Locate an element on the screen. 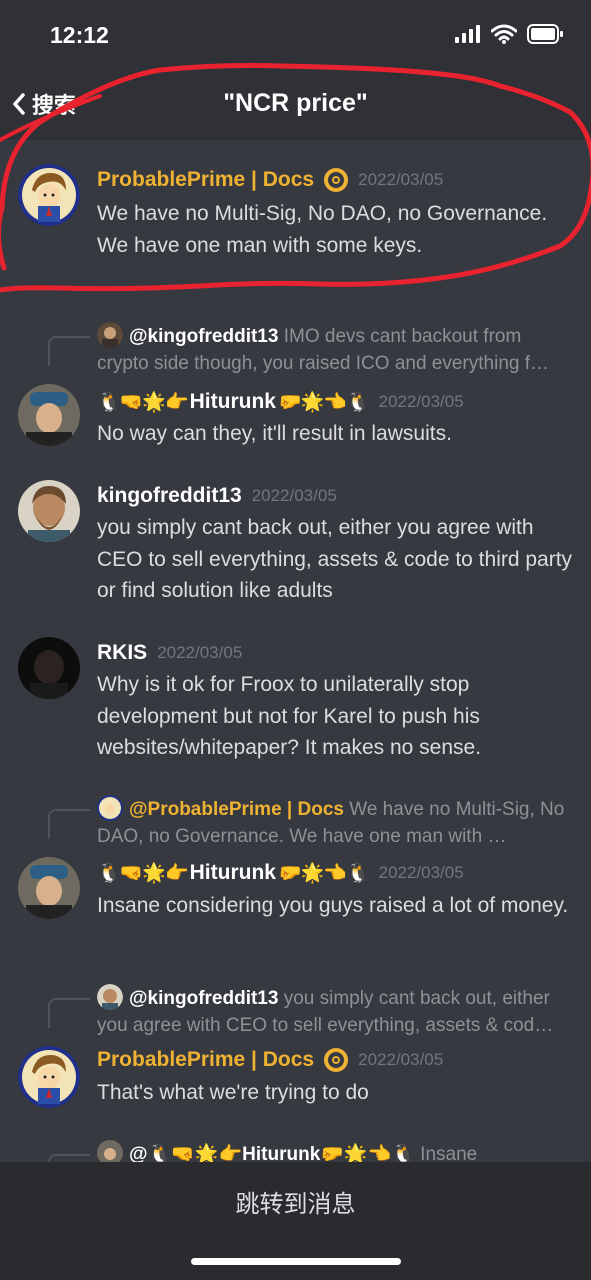  home-indicator is located at coordinates (296, 1261).